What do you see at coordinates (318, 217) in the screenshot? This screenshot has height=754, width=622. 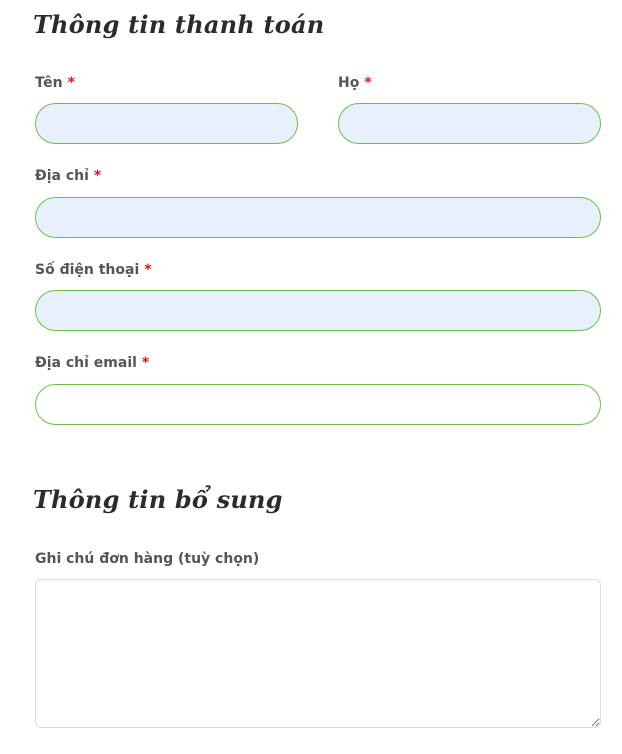 I see `address-input` at bounding box center [318, 217].